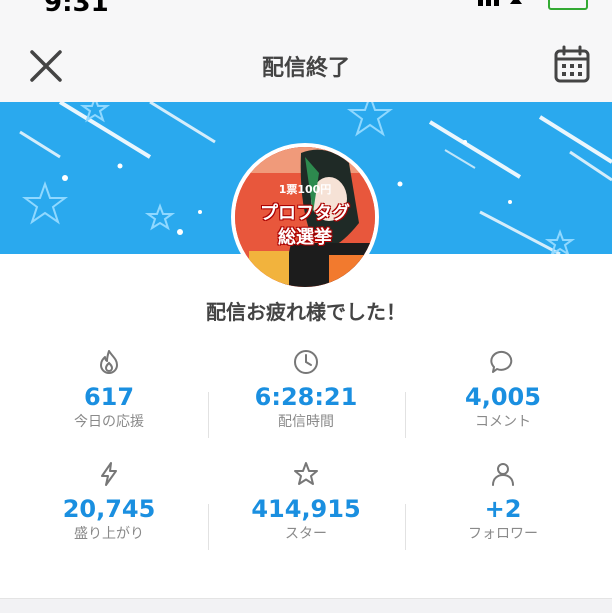  Describe the element at coordinates (306, 534) in the screenshot. I see `stat-label: スター` at that location.